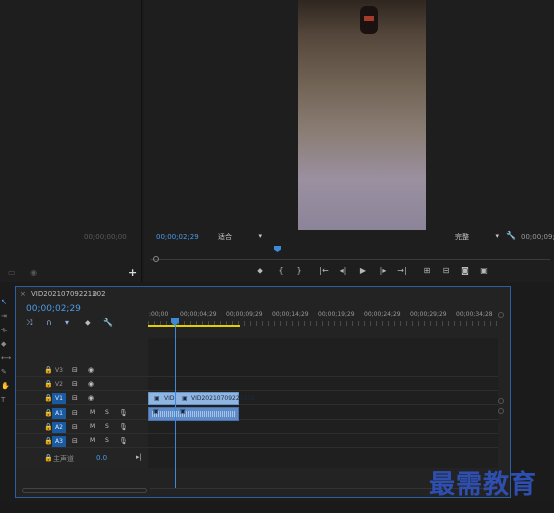 This screenshot has height=513, width=554. What do you see at coordinates (177, 237) in the screenshot?
I see `program-timecode: 00;00;02;29` at bounding box center [177, 237].